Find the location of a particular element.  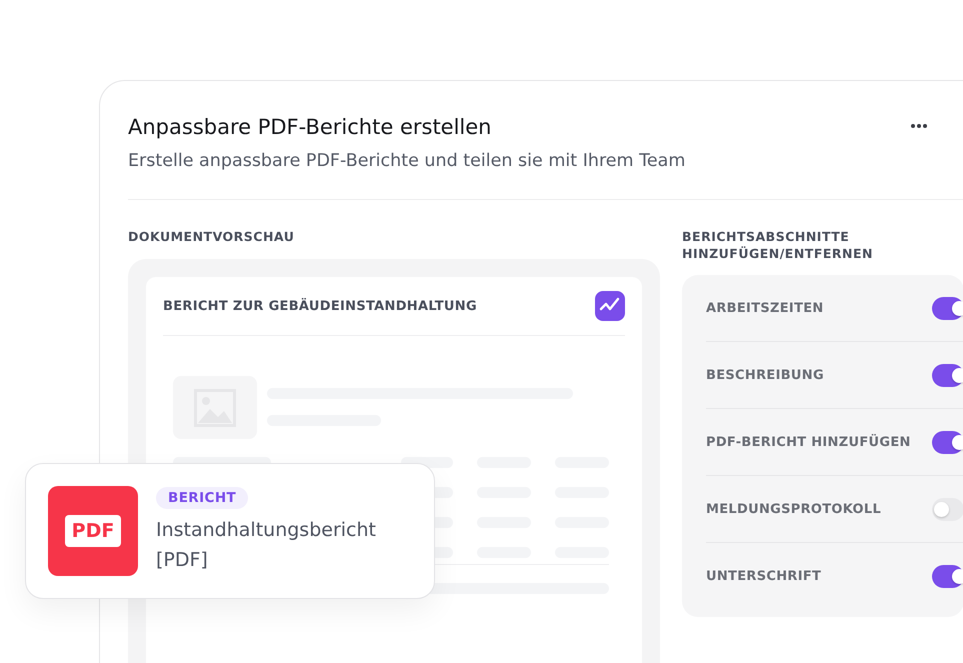

section-heading: DOKUMENTVORSCHAU is located at coordinates (212, 236).